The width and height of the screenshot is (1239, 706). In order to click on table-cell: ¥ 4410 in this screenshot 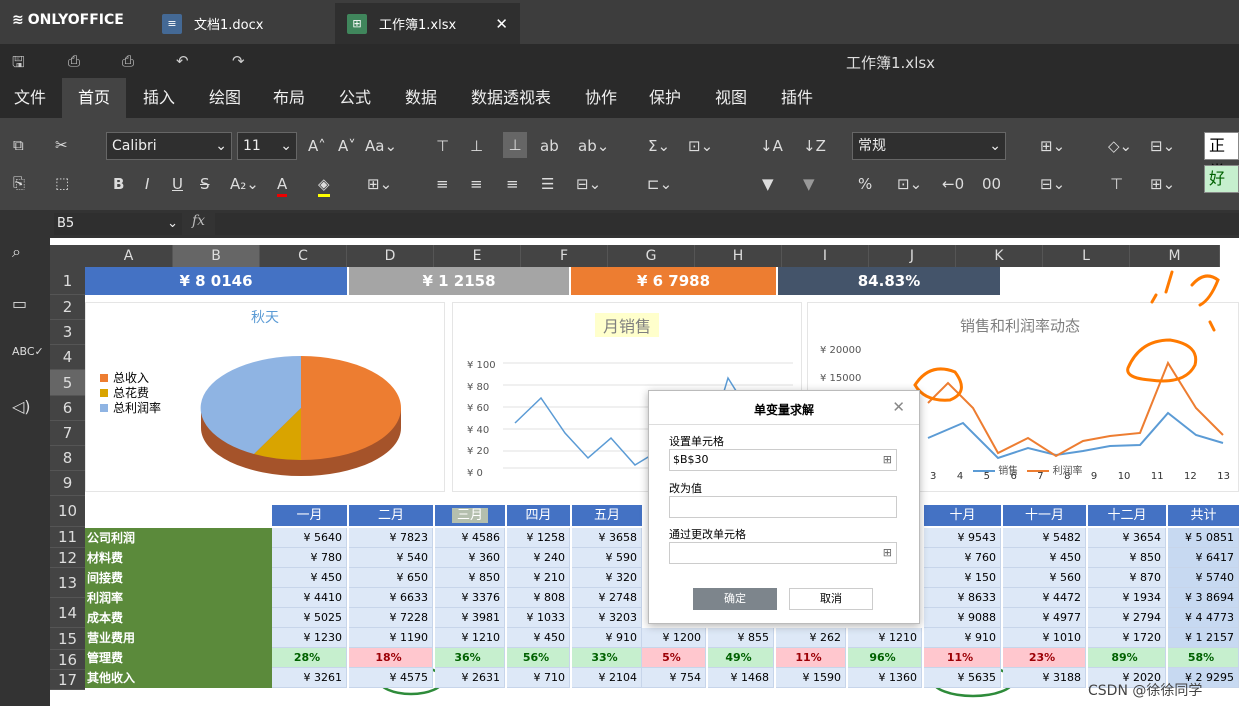, I will do `click(309, 598)`.